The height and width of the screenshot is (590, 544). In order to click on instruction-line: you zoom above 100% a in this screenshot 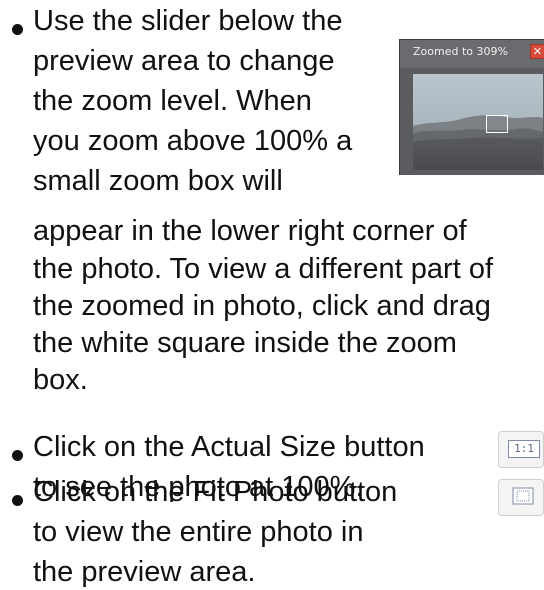, I will do `click(193, 141)`.